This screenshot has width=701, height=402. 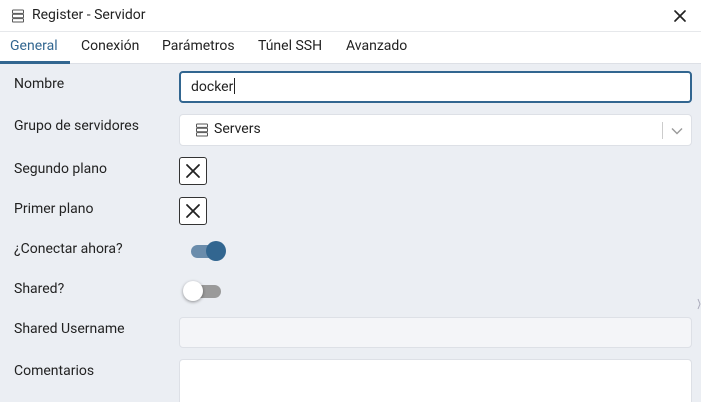 I want to click on chevron-down-icon, so click(x=677, y=131).